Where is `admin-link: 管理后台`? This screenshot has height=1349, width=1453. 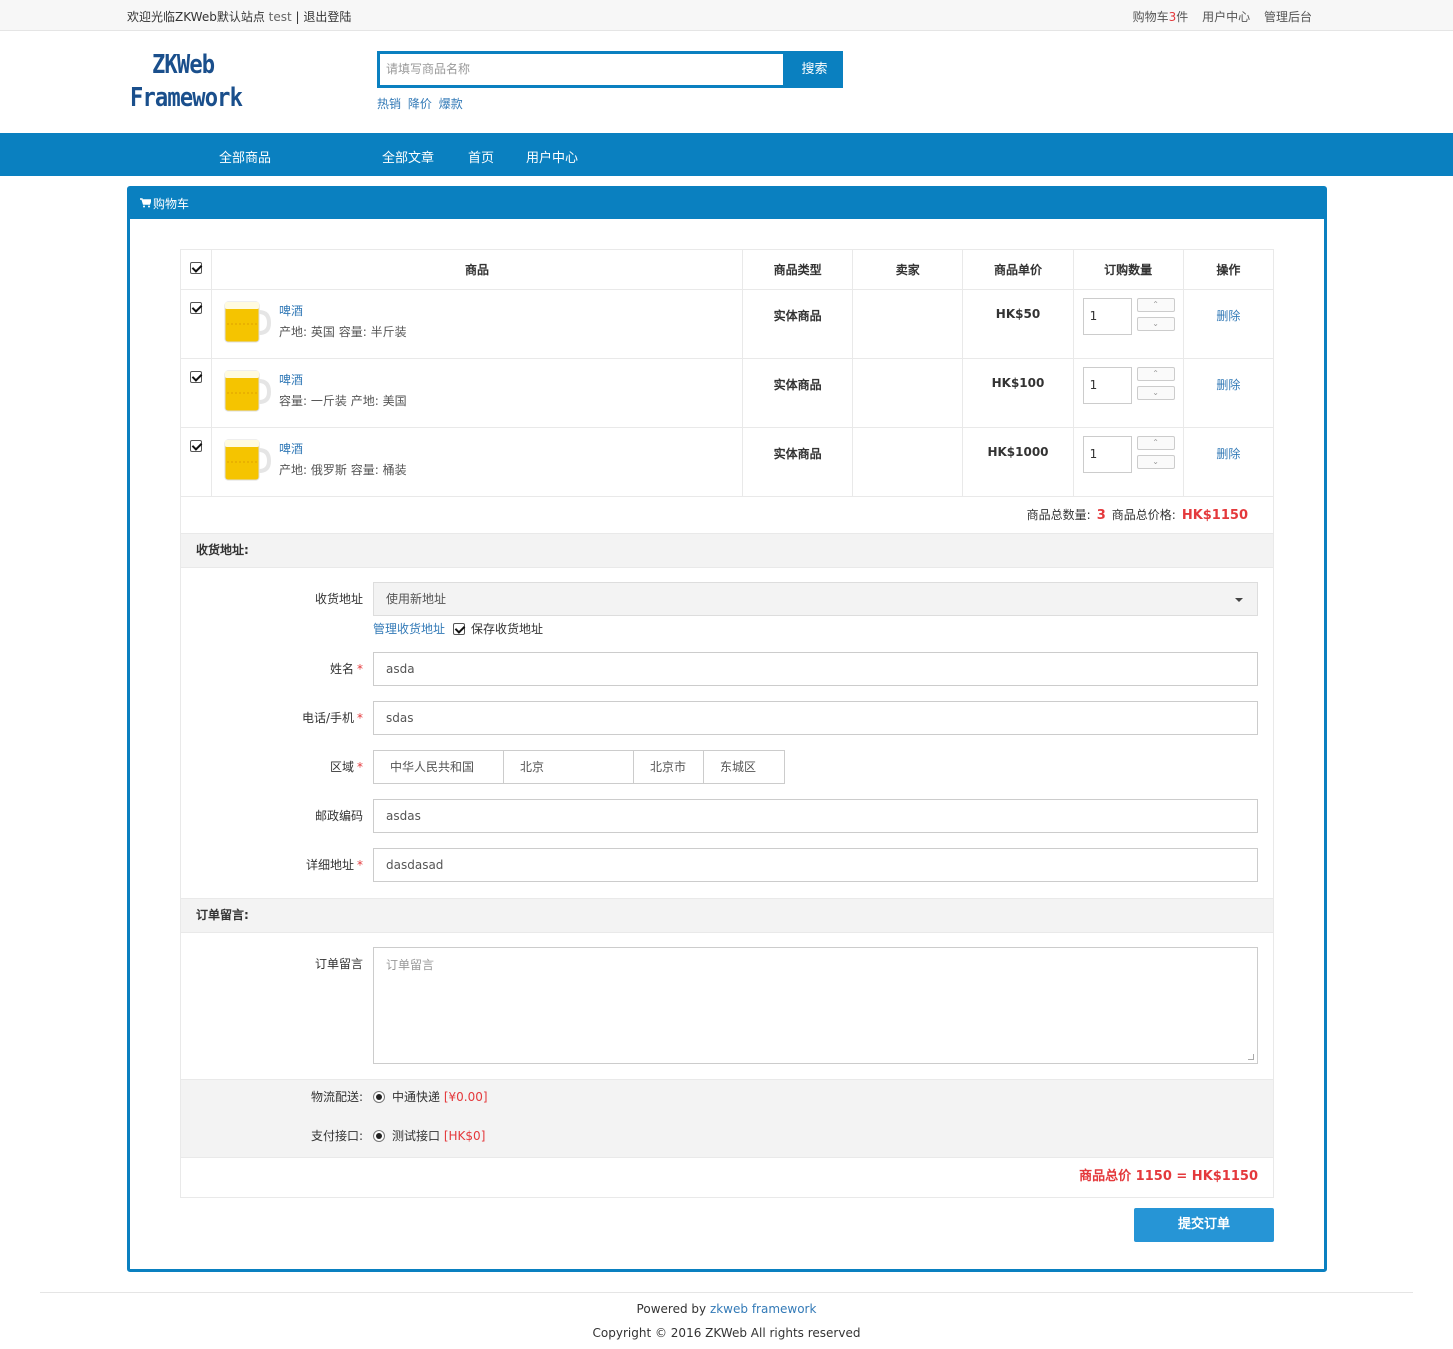
admin-link: 管理后台 is located at coordinates (1288, 17).